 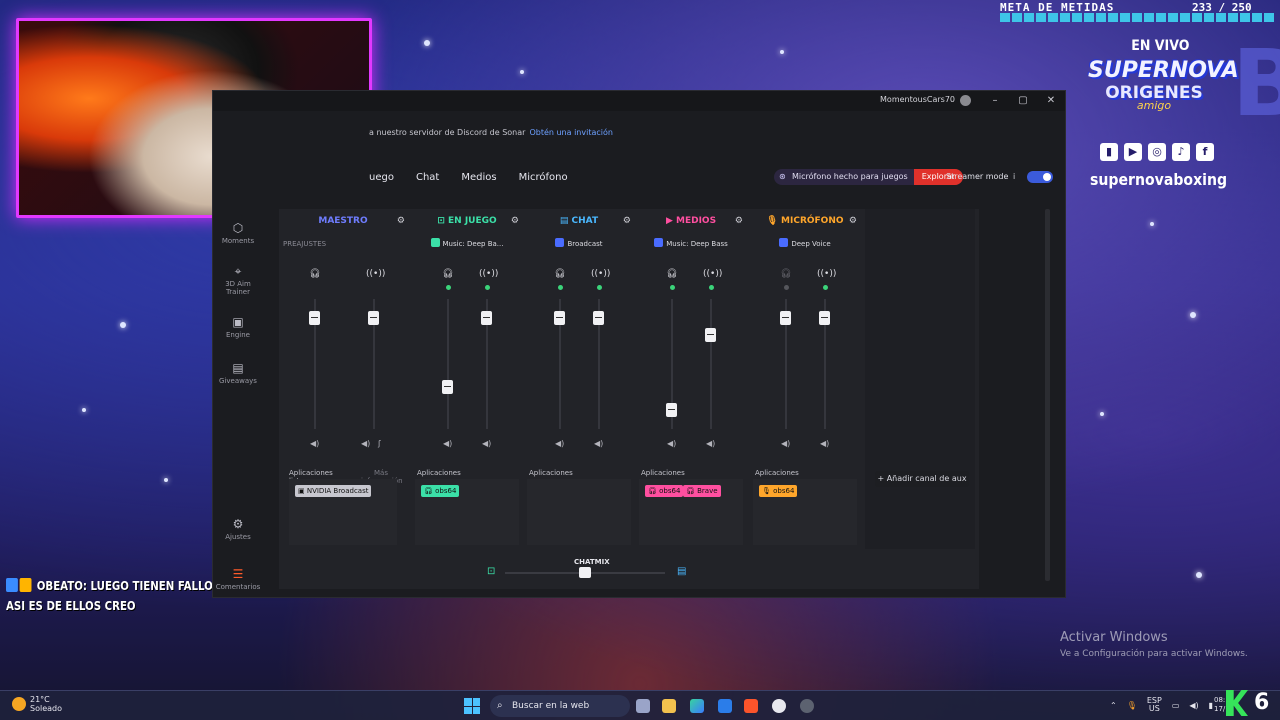 What do you see at coordinates (1051, 101) in the screenshot?
I see `close-icon: ✕` at bounding box center [1051, 101].